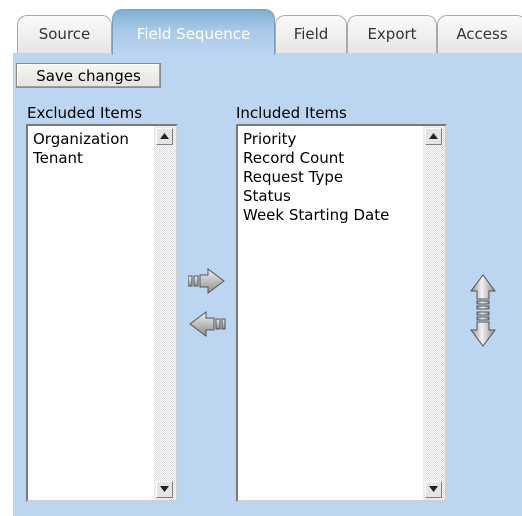 The image size is (522, 516). Describe the element at coordinates (81, 139) in the screenshot. I see `list-item: Organization` at that location.